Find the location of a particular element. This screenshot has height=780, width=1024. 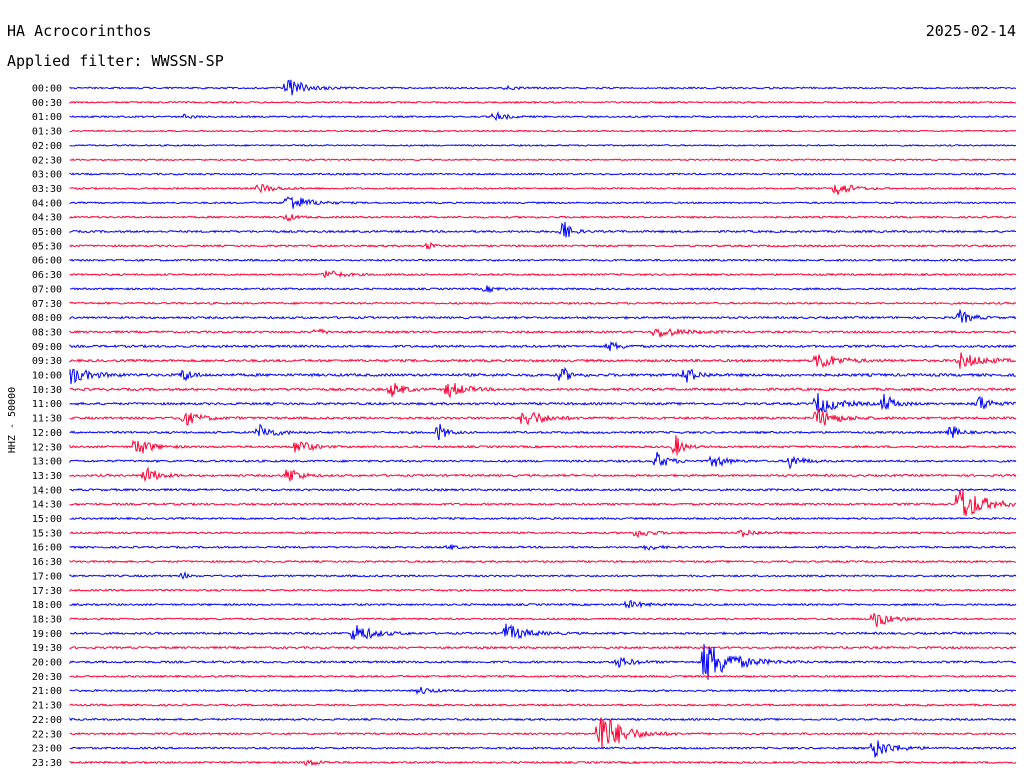

row-time-label: 13:30 is located at coordinates (47, 476).